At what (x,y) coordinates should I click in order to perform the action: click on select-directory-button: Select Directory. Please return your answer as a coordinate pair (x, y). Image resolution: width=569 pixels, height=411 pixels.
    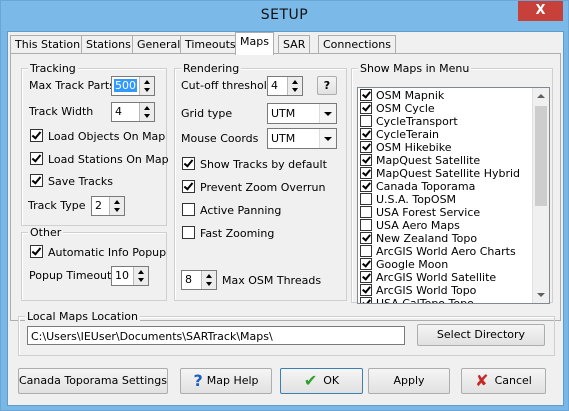
    Looking at the image, I should click on (481, 335).